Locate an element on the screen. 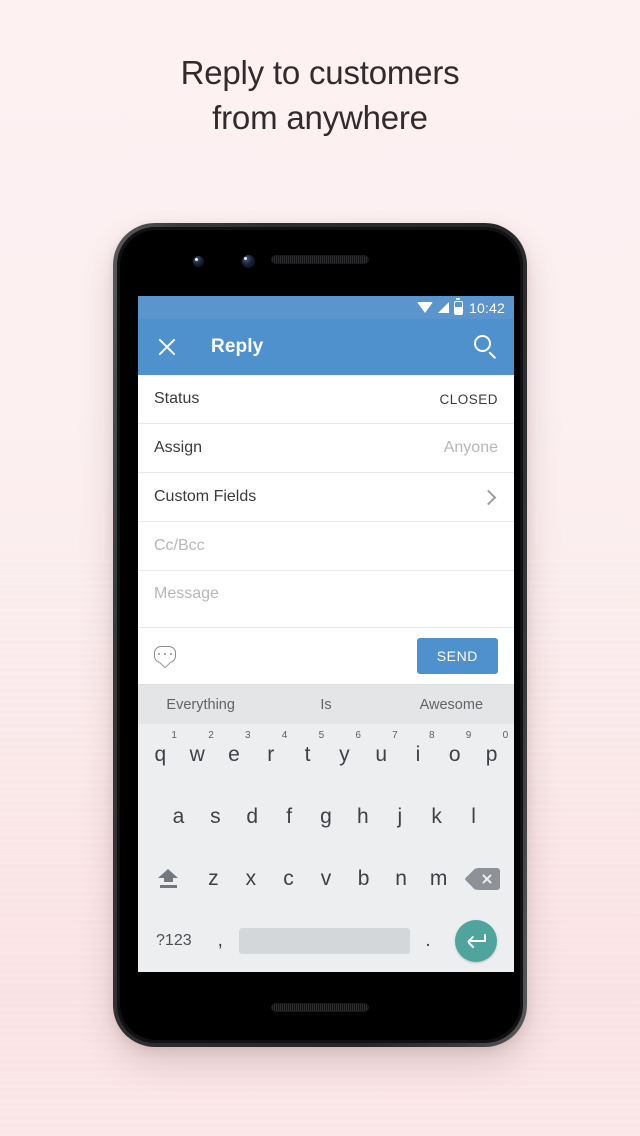 This screenshot has height=1136, width=640. key-q: 1q is located at coordinates (160, 755).